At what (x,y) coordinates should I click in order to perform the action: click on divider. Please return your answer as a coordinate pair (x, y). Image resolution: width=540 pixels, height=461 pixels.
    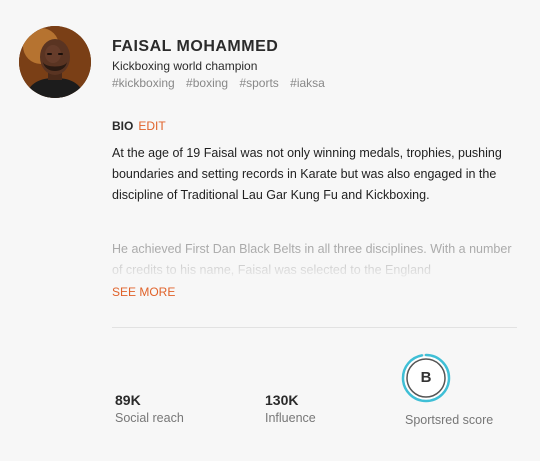
    Looking at the image, I should click on (314, 327).